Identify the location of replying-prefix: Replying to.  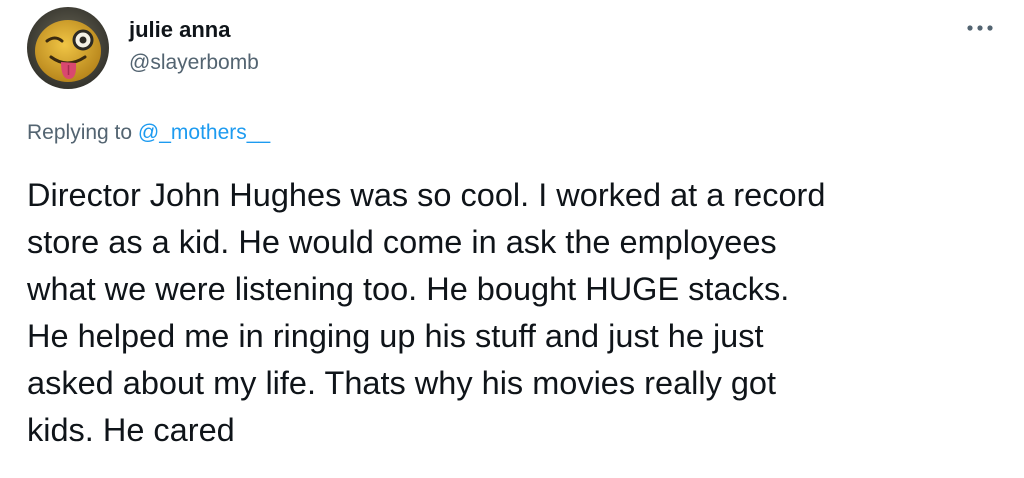
(82, 132).